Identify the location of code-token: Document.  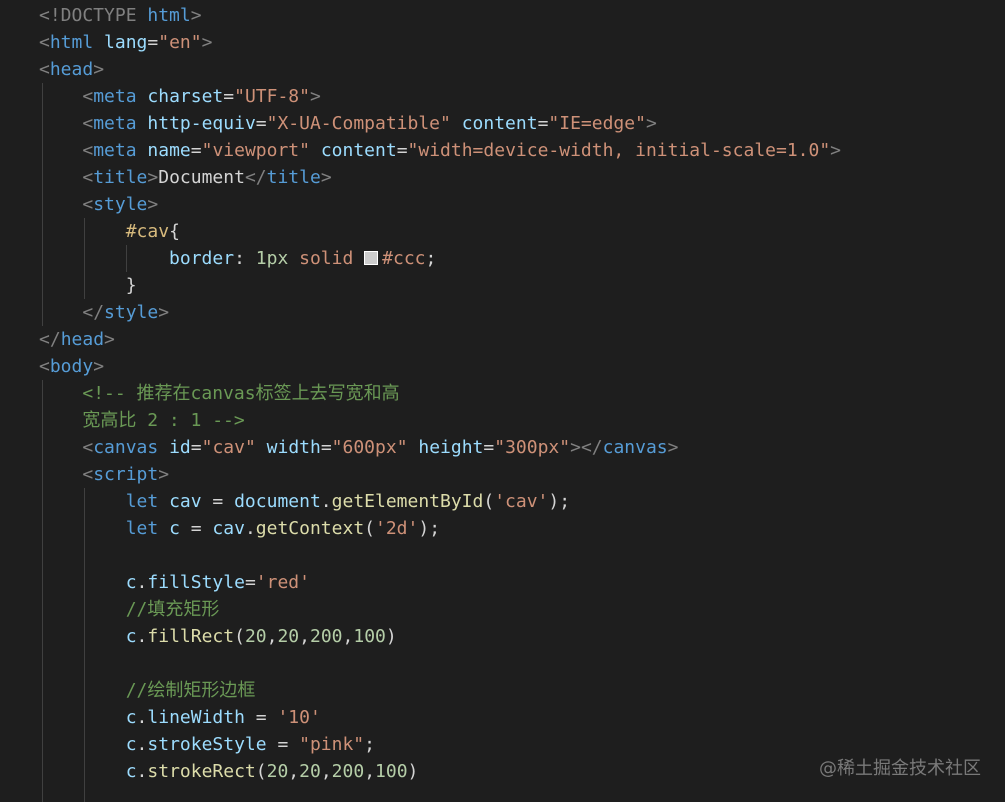
(201, 177).